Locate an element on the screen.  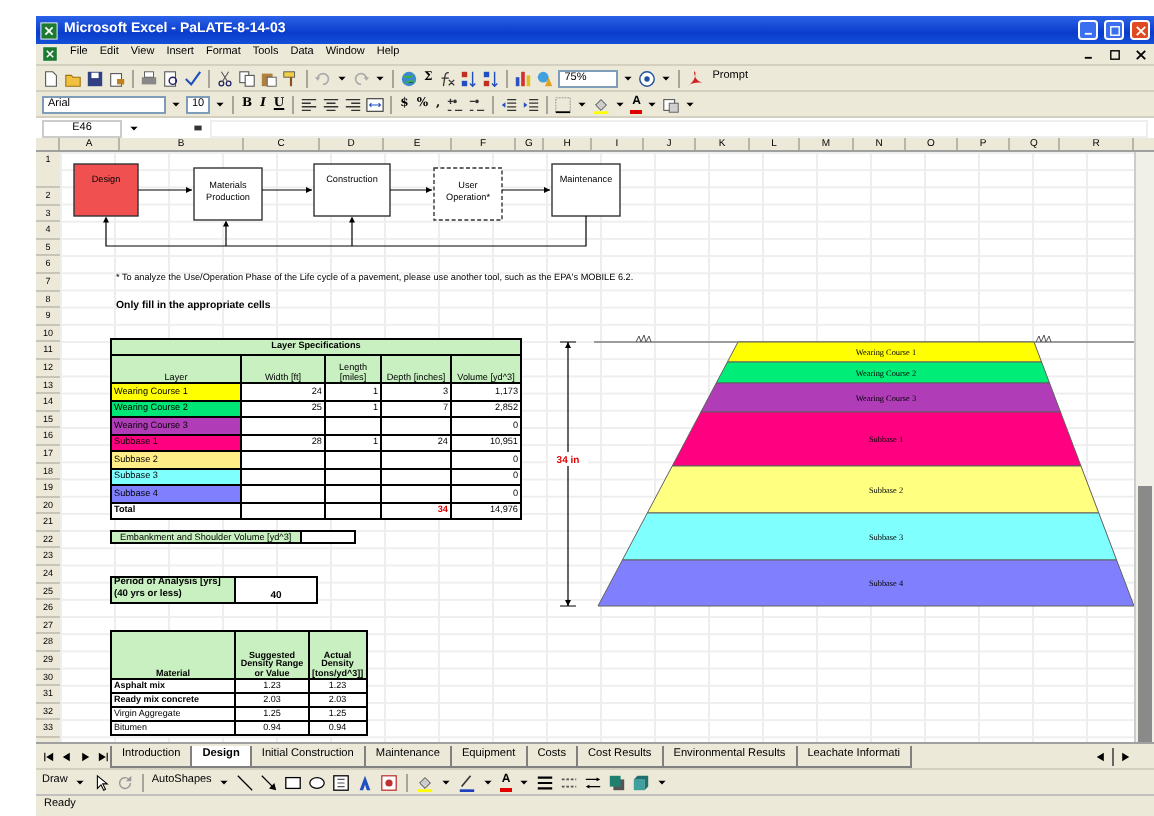
new-document-icon is located at coordinates (51, 78).